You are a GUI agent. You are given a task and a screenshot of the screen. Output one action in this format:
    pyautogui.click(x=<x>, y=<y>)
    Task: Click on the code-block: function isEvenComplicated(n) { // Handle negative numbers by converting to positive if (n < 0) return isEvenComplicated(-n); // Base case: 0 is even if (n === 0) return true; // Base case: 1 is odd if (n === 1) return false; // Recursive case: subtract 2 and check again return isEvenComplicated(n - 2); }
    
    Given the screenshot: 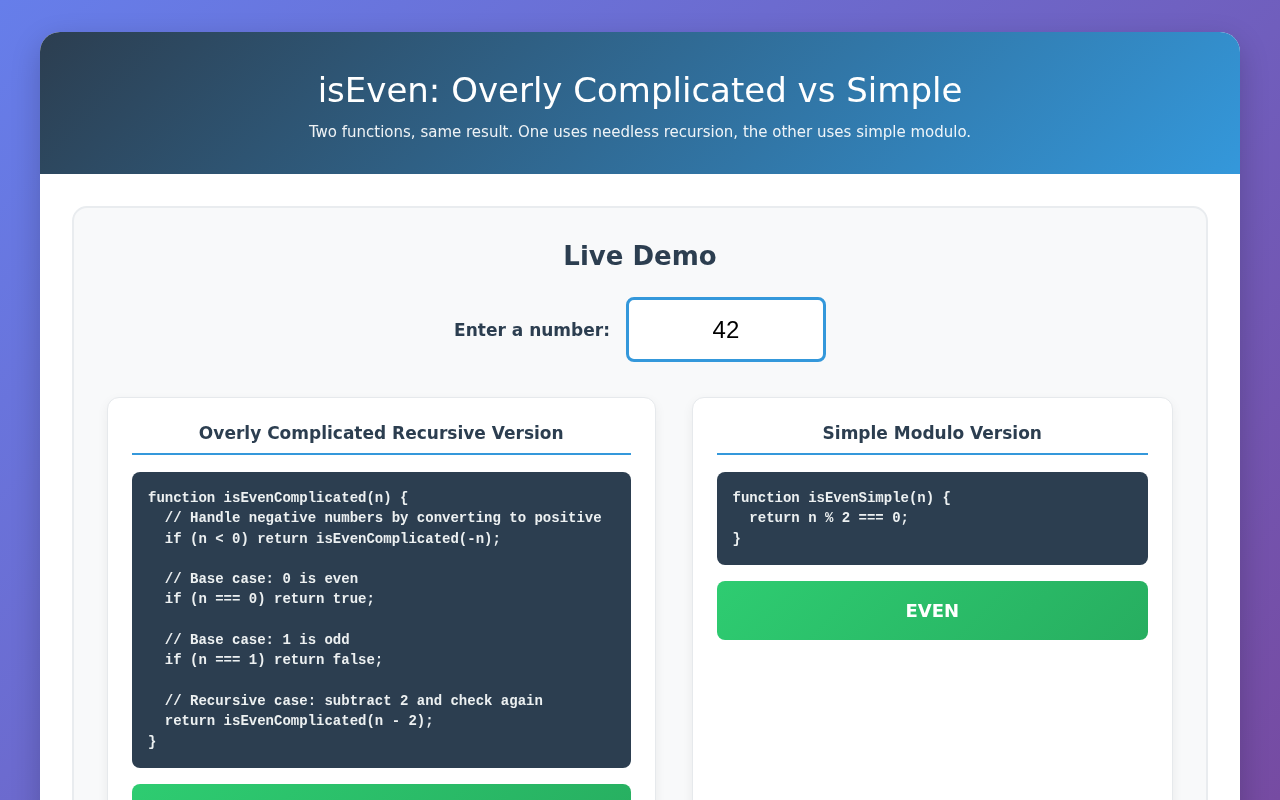 What is the action you would take?
    pyautogui.click(x=381, y=620)
    